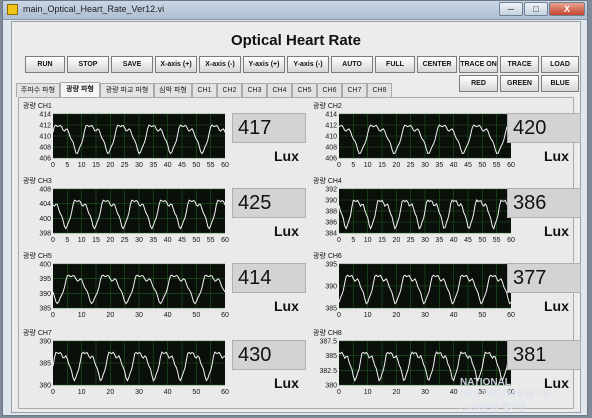 The height and width of the screenshot is (418, 592). Describe the element at coordinates (182, 240) in the screenshot. I see `x-tick-label: 45` at that location.